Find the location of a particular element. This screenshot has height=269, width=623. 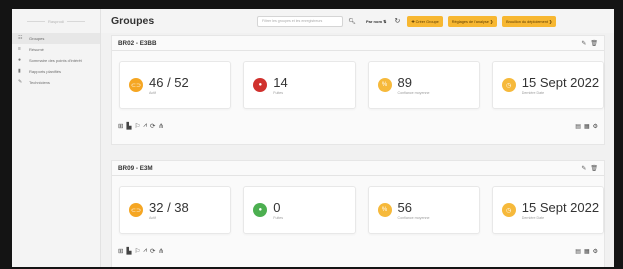

stat-value: 46 / 52 is located at coordinates (169, 82).